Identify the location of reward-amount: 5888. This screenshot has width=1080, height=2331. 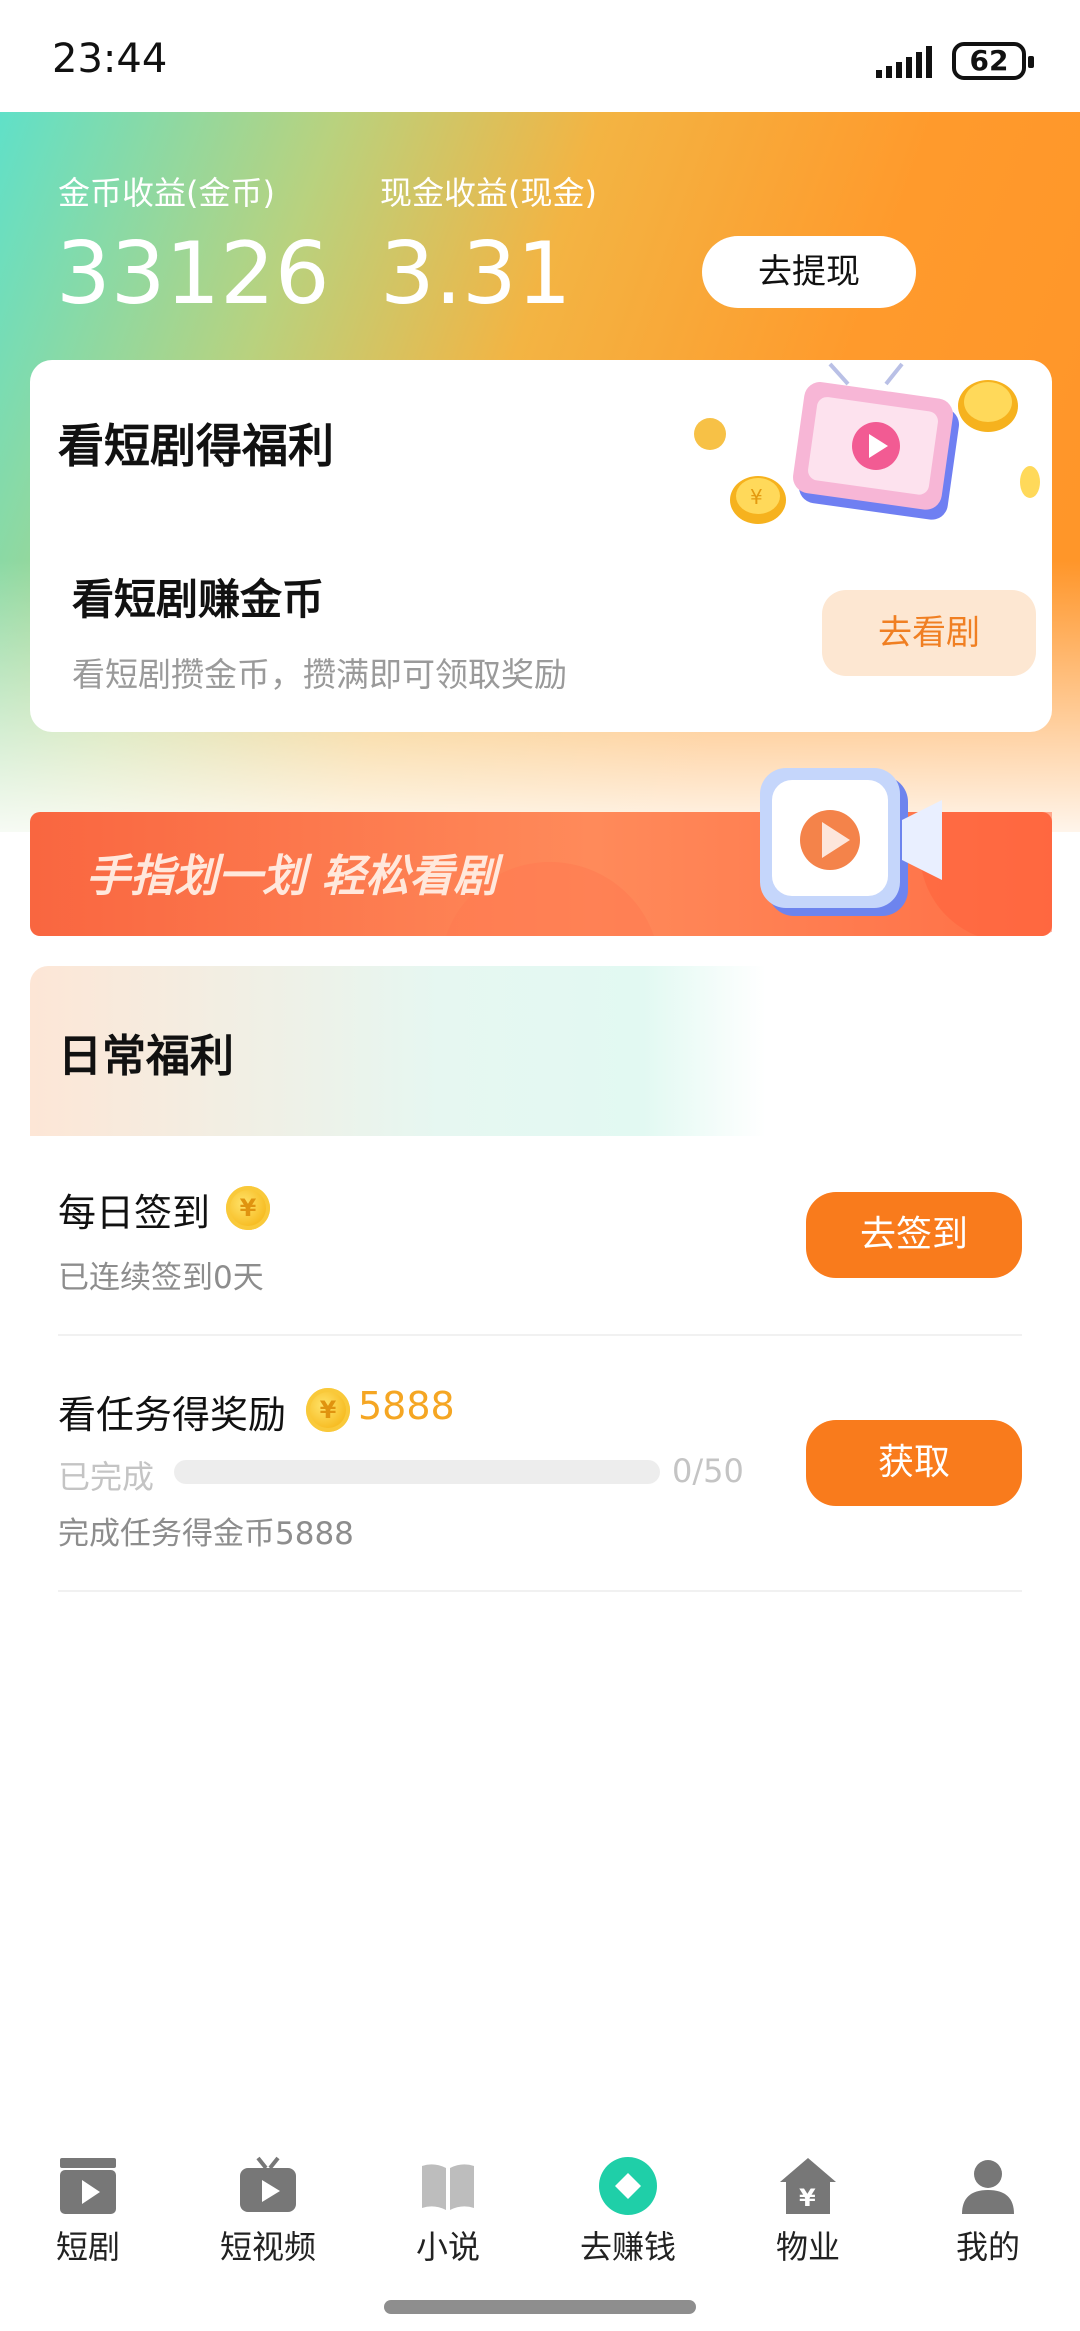
(406, 1406).